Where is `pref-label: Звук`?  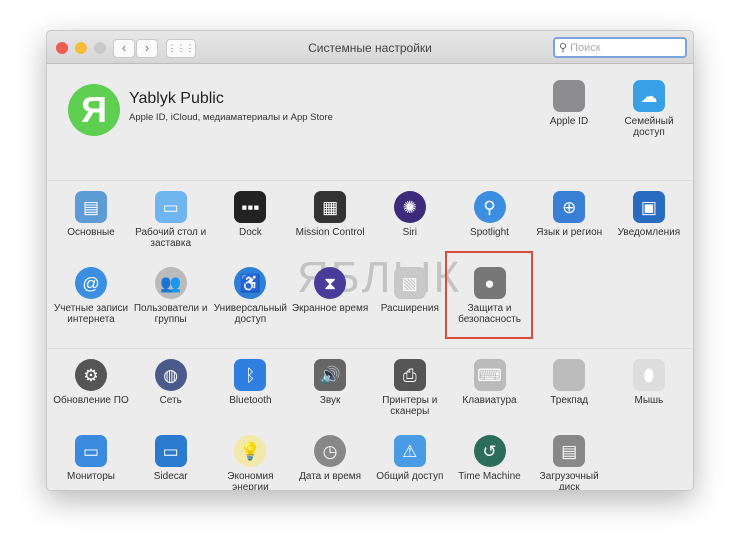 pref-label: Звук is located at coordinates (330, 400).